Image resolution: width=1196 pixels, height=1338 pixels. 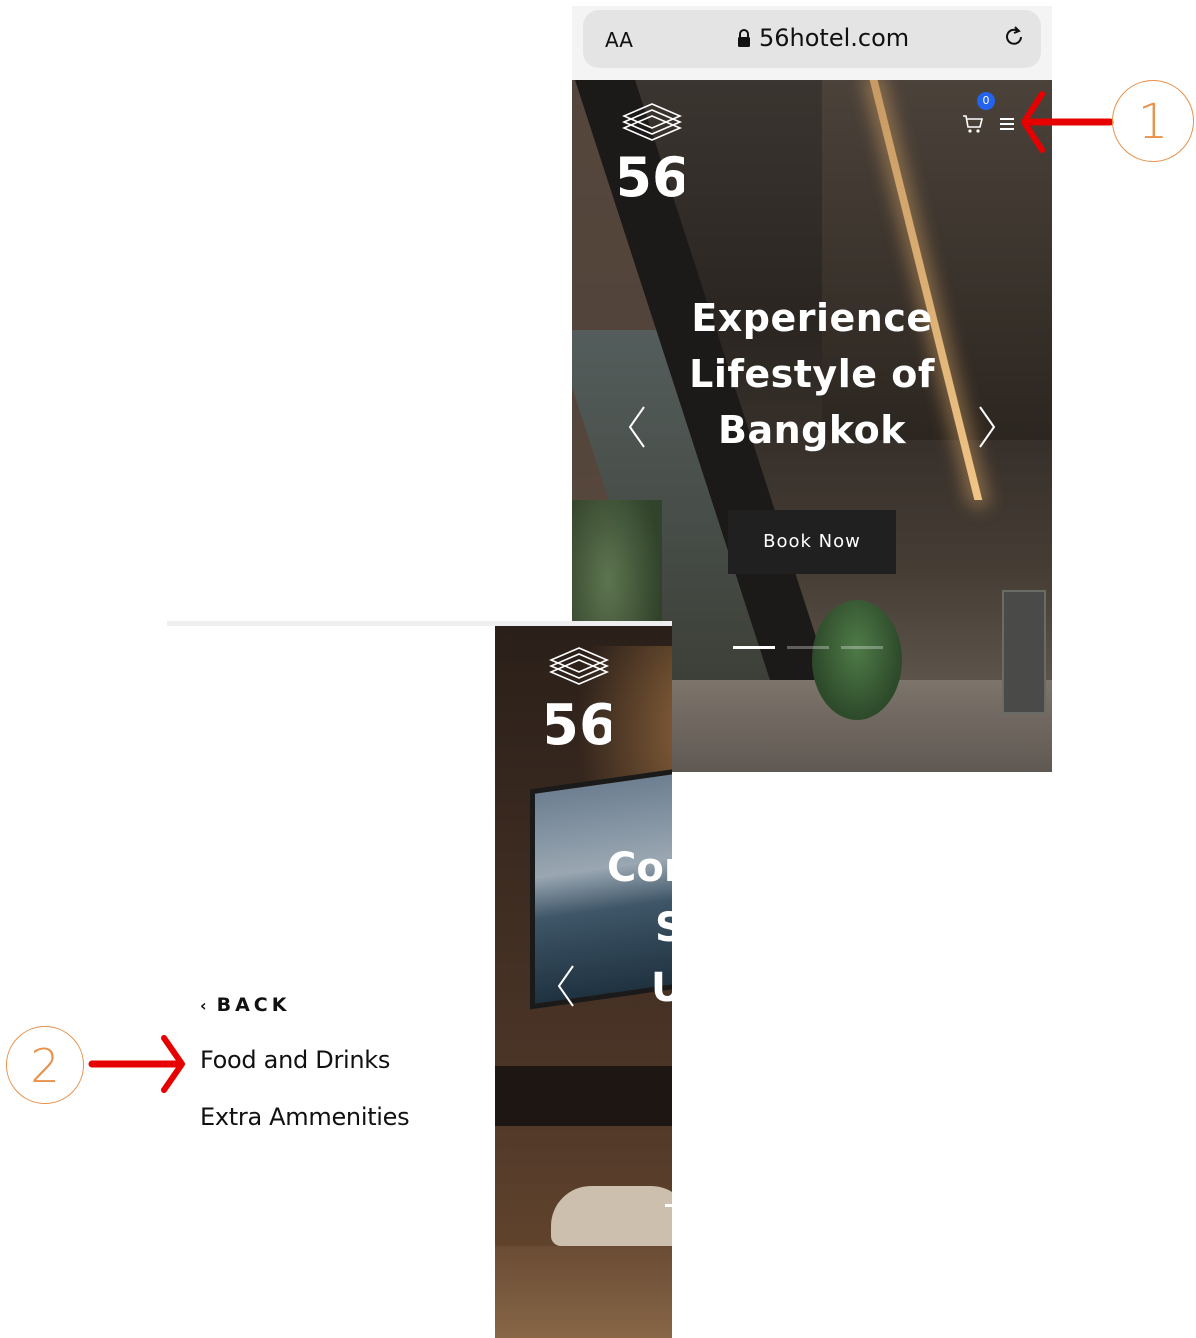 I want to click on hero-title-line: Lifestyle of, so click(x=812, y=374).